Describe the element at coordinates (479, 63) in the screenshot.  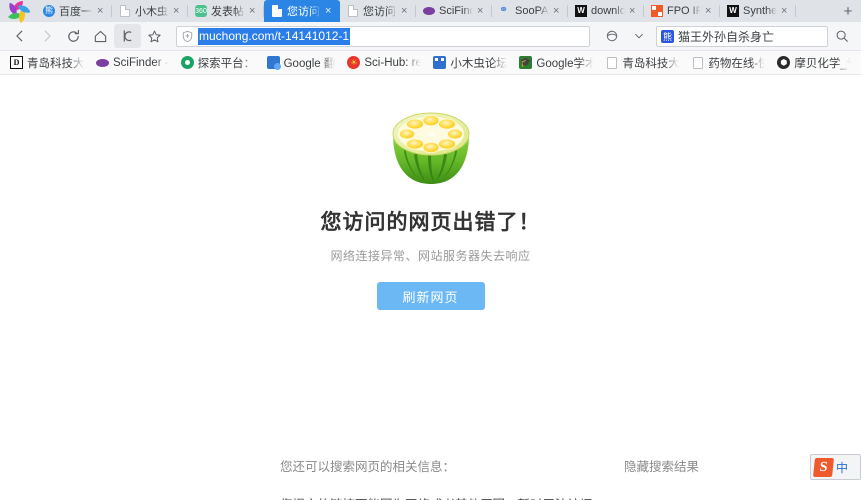
I see `bookmark-label: 小木虫论坛` at that location.